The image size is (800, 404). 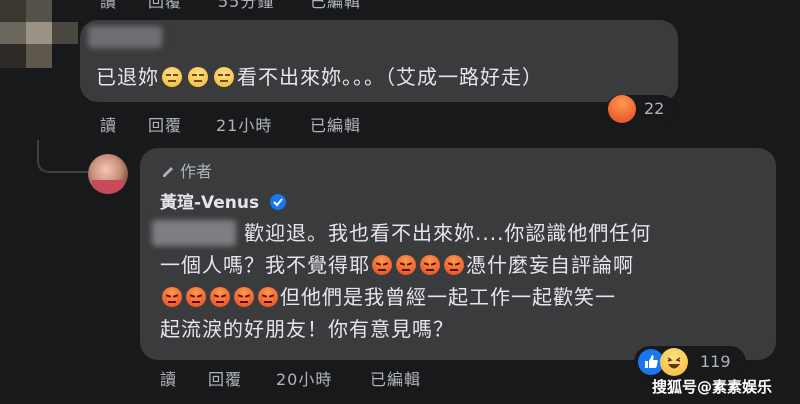 I want to click on author-badge: 作者, so click(x=186, y=170).